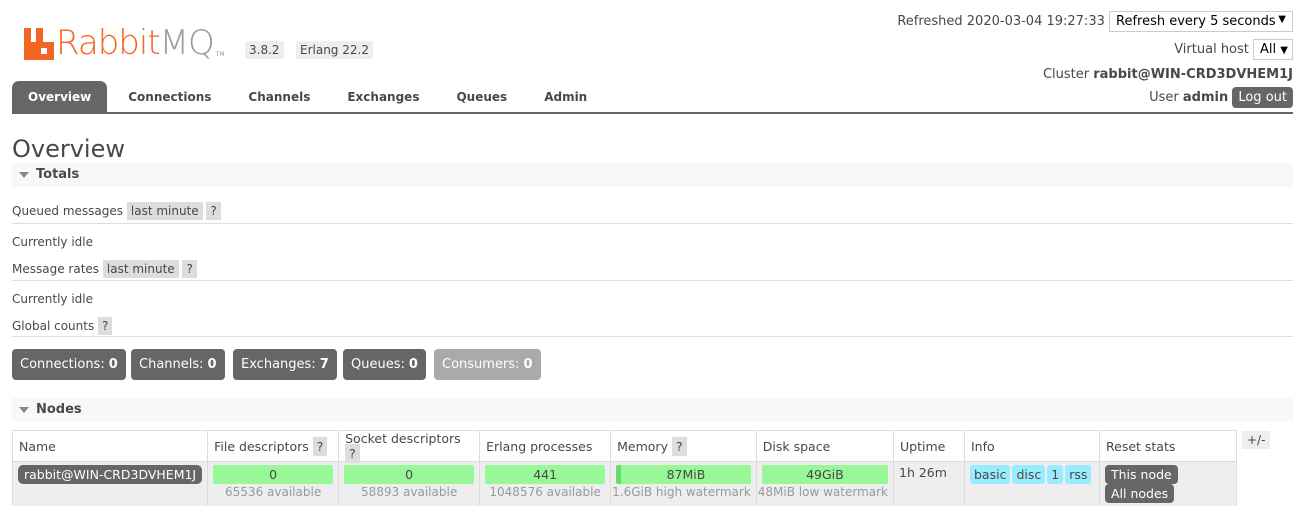  Describe the element at coordinates (409, 474) in the screenshot. I see `socket-descriptors-bar: 0` at that location.